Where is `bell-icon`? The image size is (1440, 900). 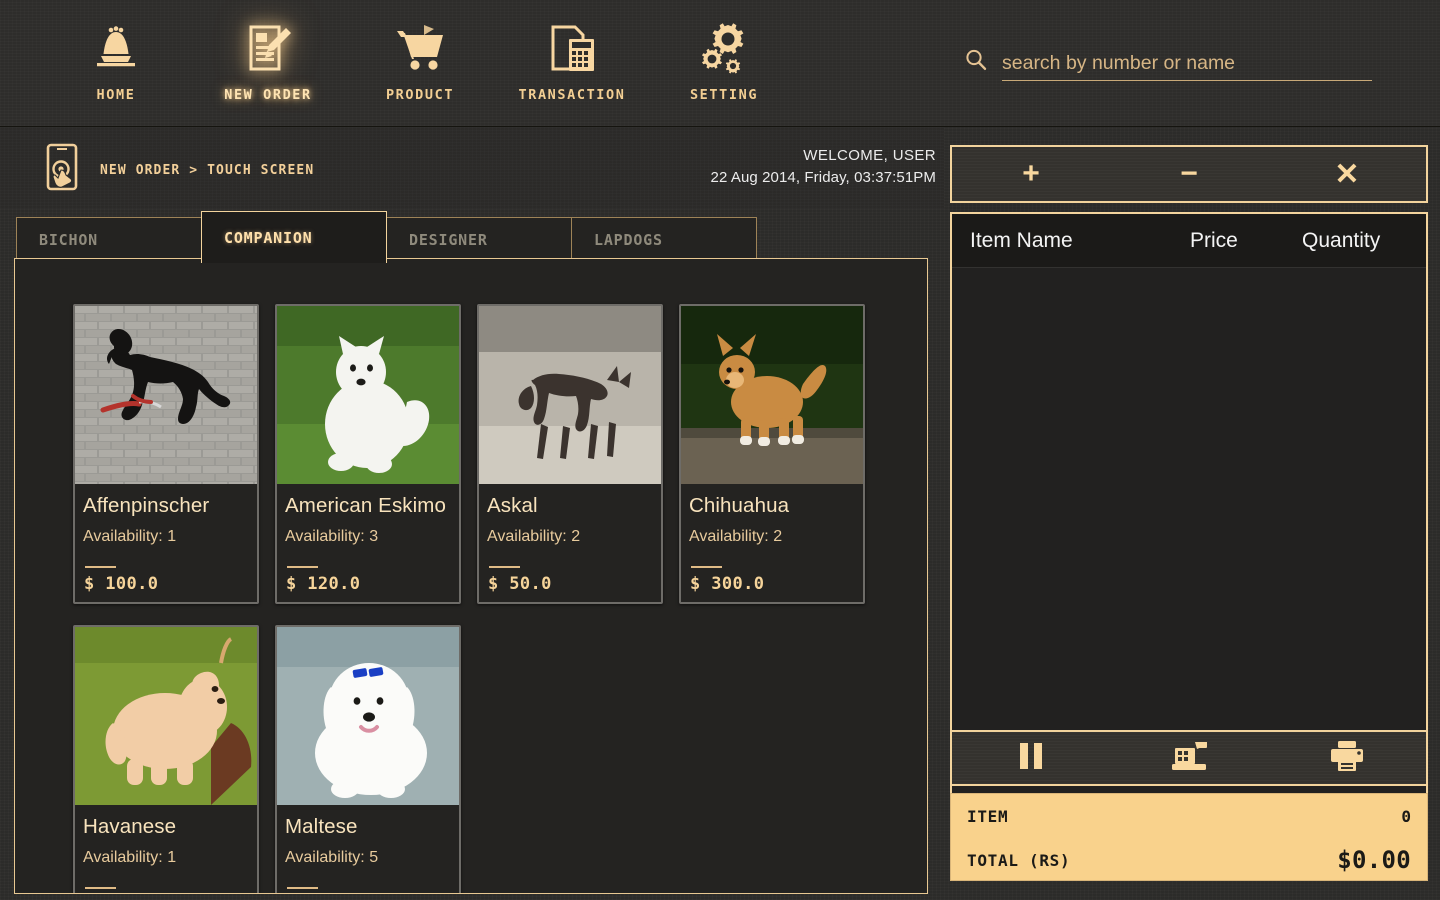 bell-icon is located at coordinates (116, 48).